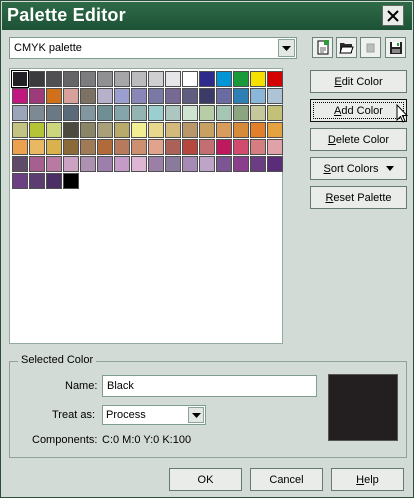 This screenshot has height=498, width=414. What do you see at coordinates (205, 479) in the screenshot?
I see `ok-button: OK` at bounding box center [205, 479].